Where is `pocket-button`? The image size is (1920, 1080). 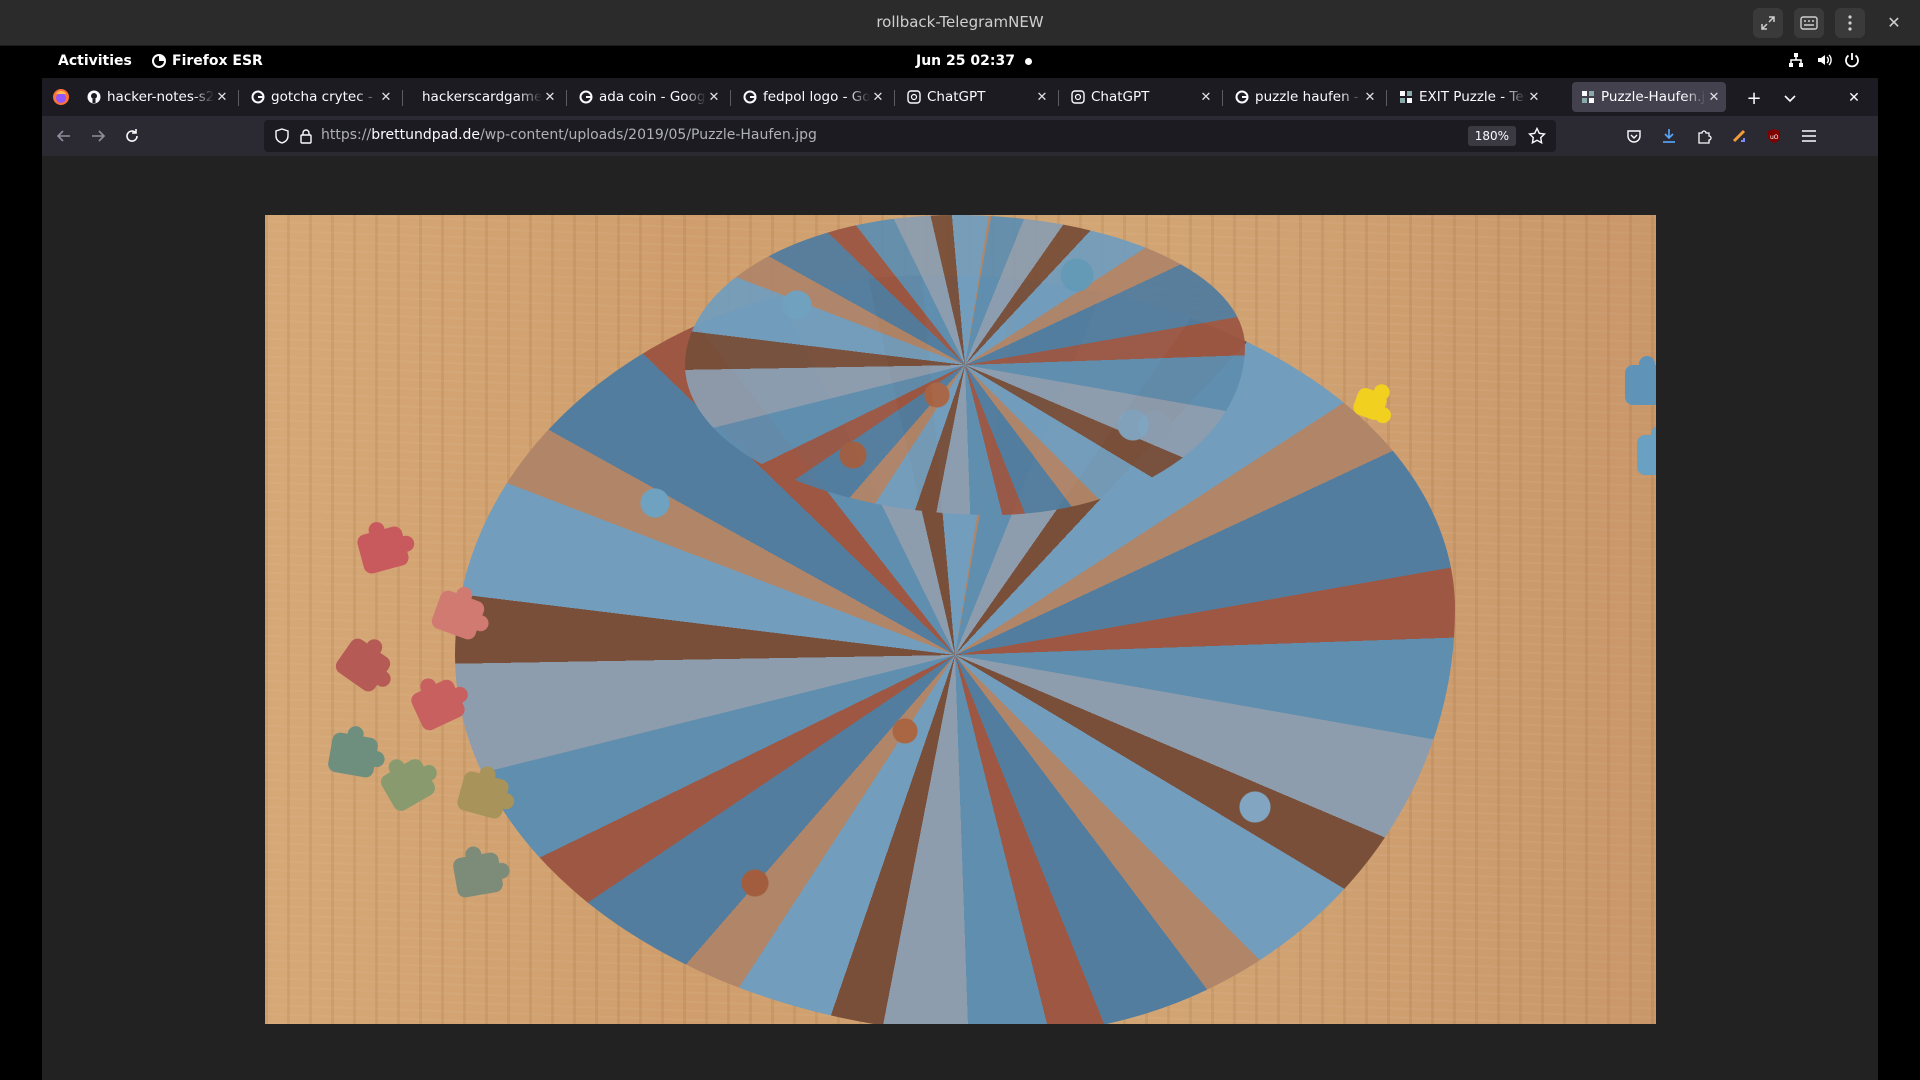 pocket-button is located at coordinates (1634, 136).